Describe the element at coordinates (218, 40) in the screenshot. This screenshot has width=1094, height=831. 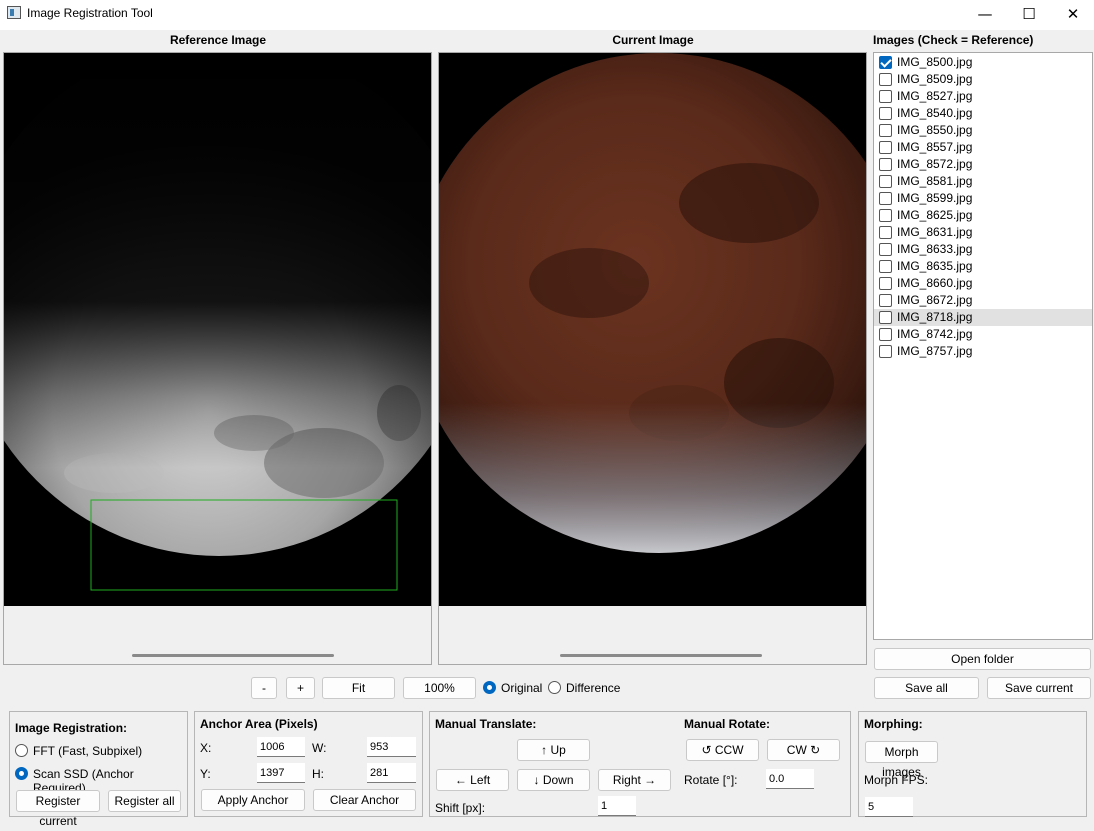
I see `reference-image-title: Reference Image` at that location.